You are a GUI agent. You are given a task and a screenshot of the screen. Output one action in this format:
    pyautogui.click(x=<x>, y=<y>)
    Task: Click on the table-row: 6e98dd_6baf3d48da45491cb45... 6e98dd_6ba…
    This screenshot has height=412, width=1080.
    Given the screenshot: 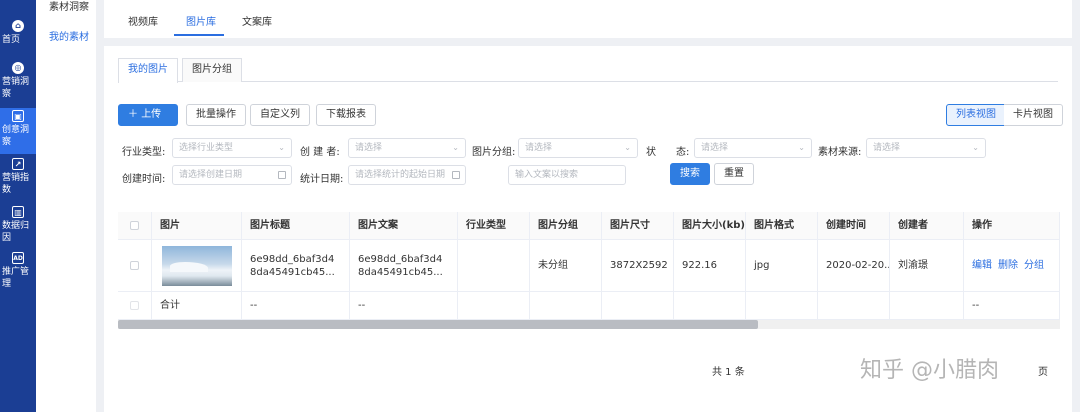 What is the action you would take?
    pyautogui.click(x=589, y=266)
    